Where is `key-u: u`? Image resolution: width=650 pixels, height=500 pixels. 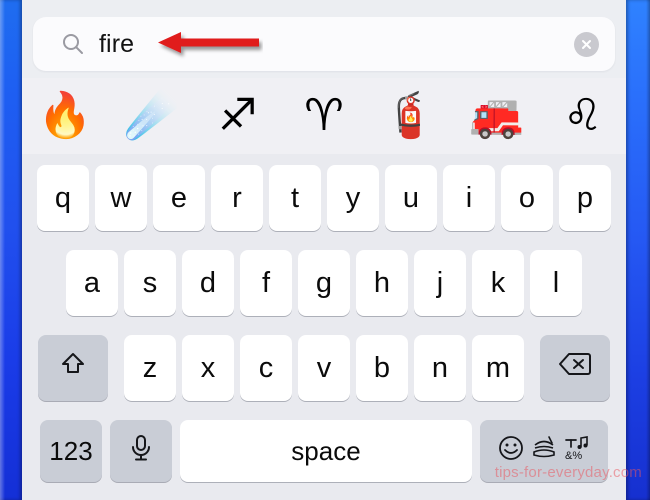 key-u: u is located at coordinates (411, 198).